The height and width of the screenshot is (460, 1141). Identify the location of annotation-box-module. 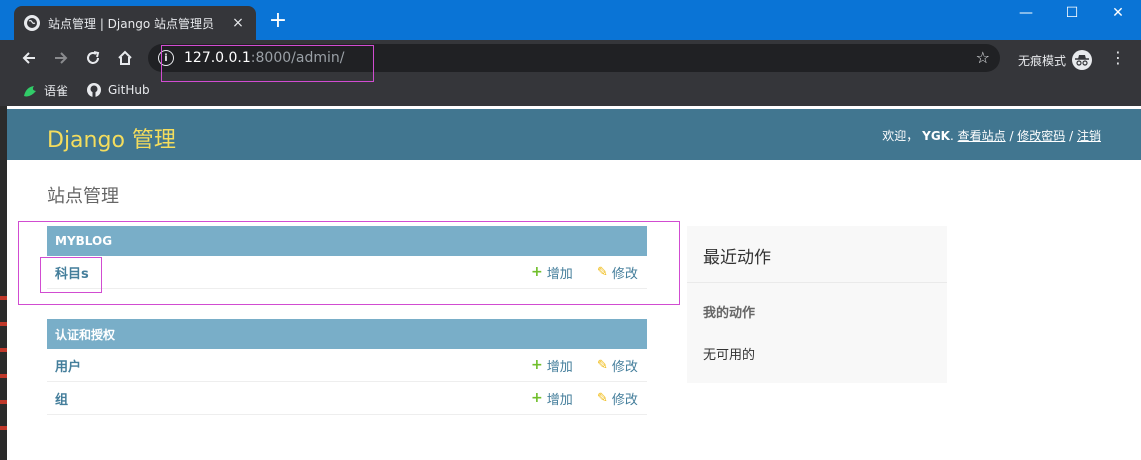
(349, 263).